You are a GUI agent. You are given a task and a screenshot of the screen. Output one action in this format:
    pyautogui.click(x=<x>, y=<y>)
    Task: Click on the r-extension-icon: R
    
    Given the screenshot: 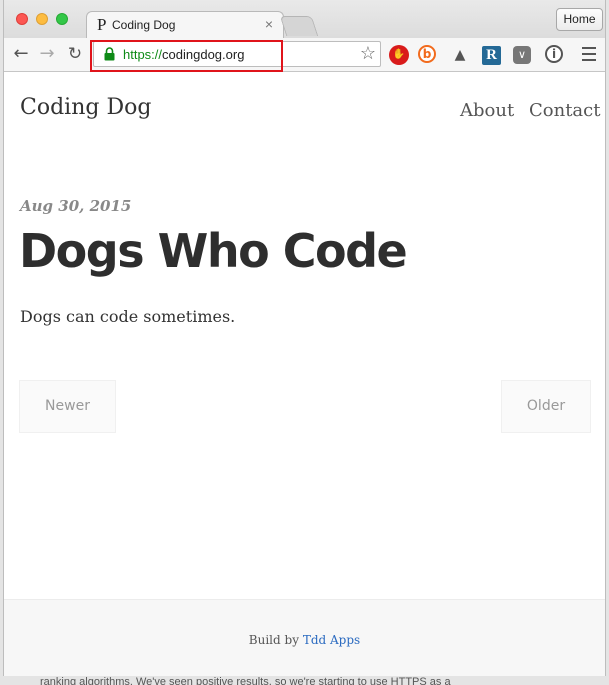 What is the action you would take?
    pyautogui.click(x=491, y=55)
    